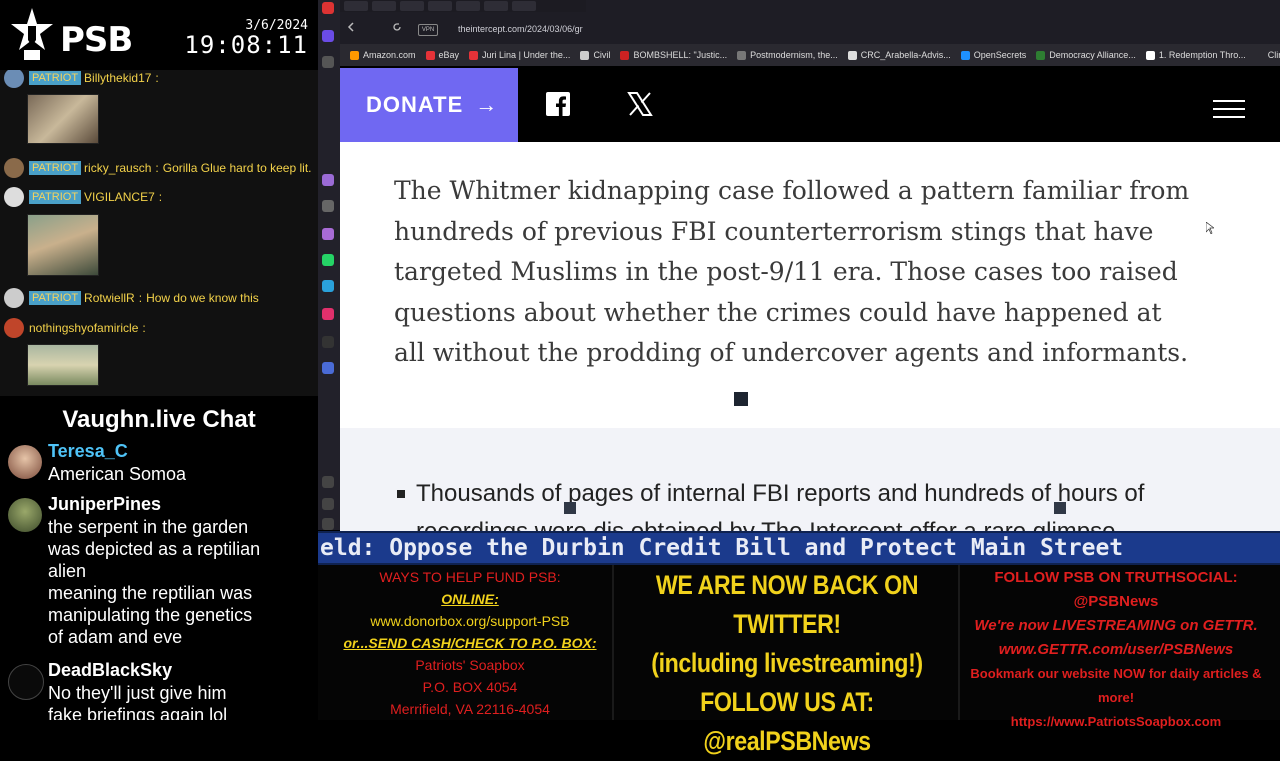  Describe the element at coordinates (328, 36) in the screenshot. I see `extension-icon` at that location.